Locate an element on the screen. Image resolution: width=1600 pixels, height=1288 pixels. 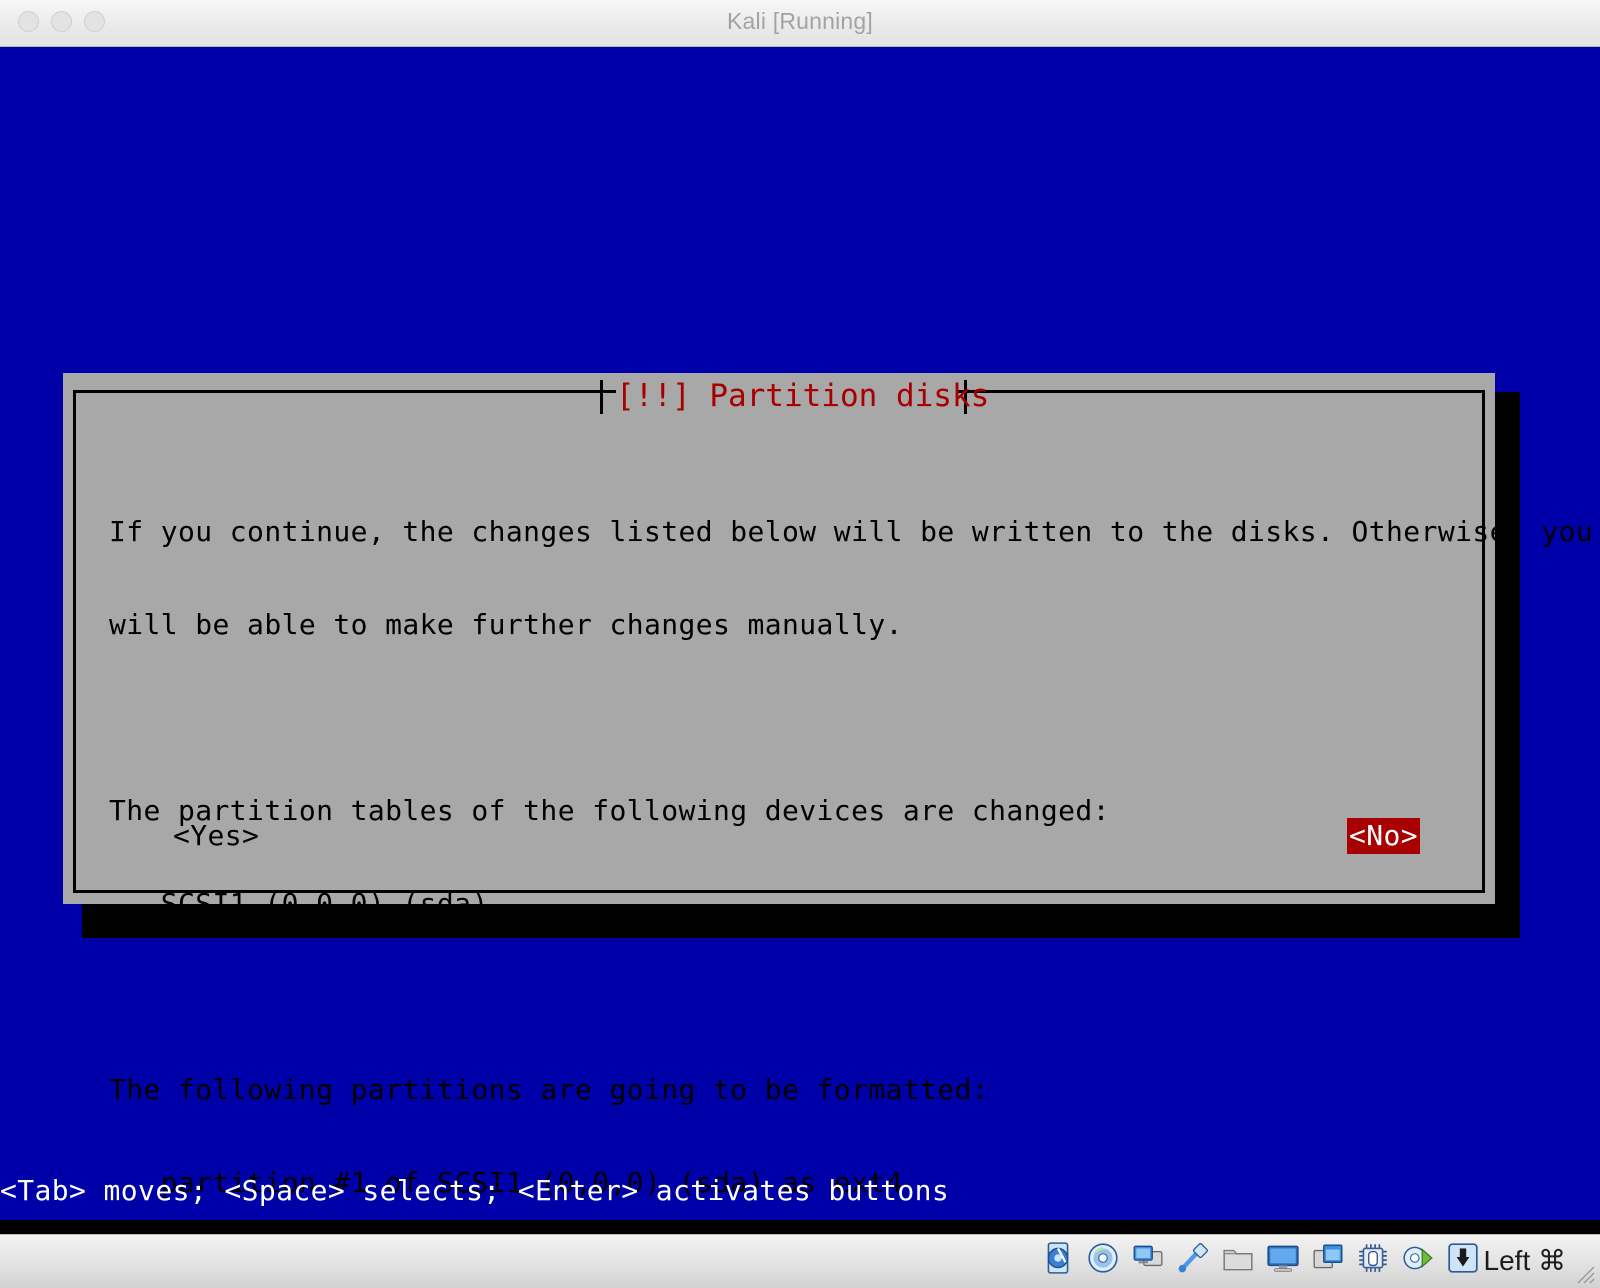
cpu-icon is located at coordinates (1373, 1258).